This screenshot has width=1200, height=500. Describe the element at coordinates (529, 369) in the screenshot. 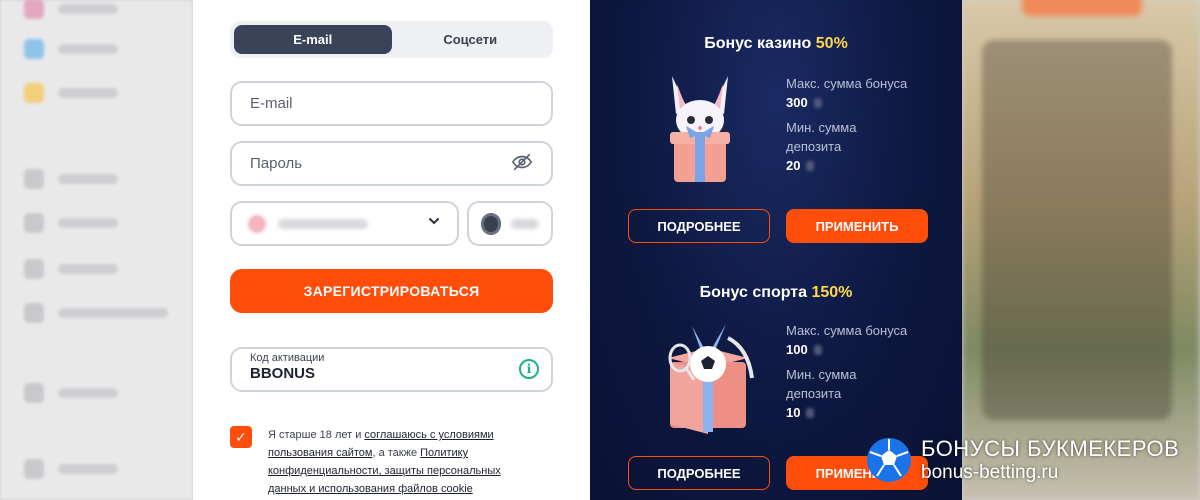

I see `info-icon: i` at that location.